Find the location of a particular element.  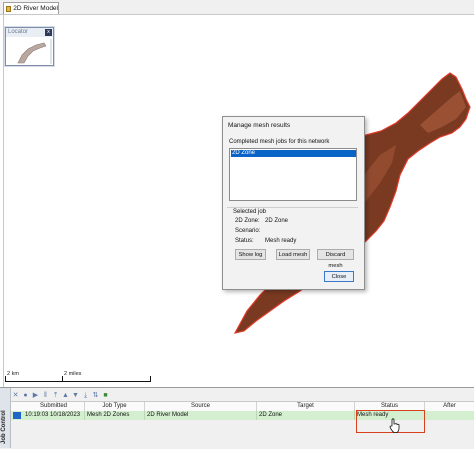

completed-jobs-label: Completed mesh jobs for this network is located at coordinates (279, 142).